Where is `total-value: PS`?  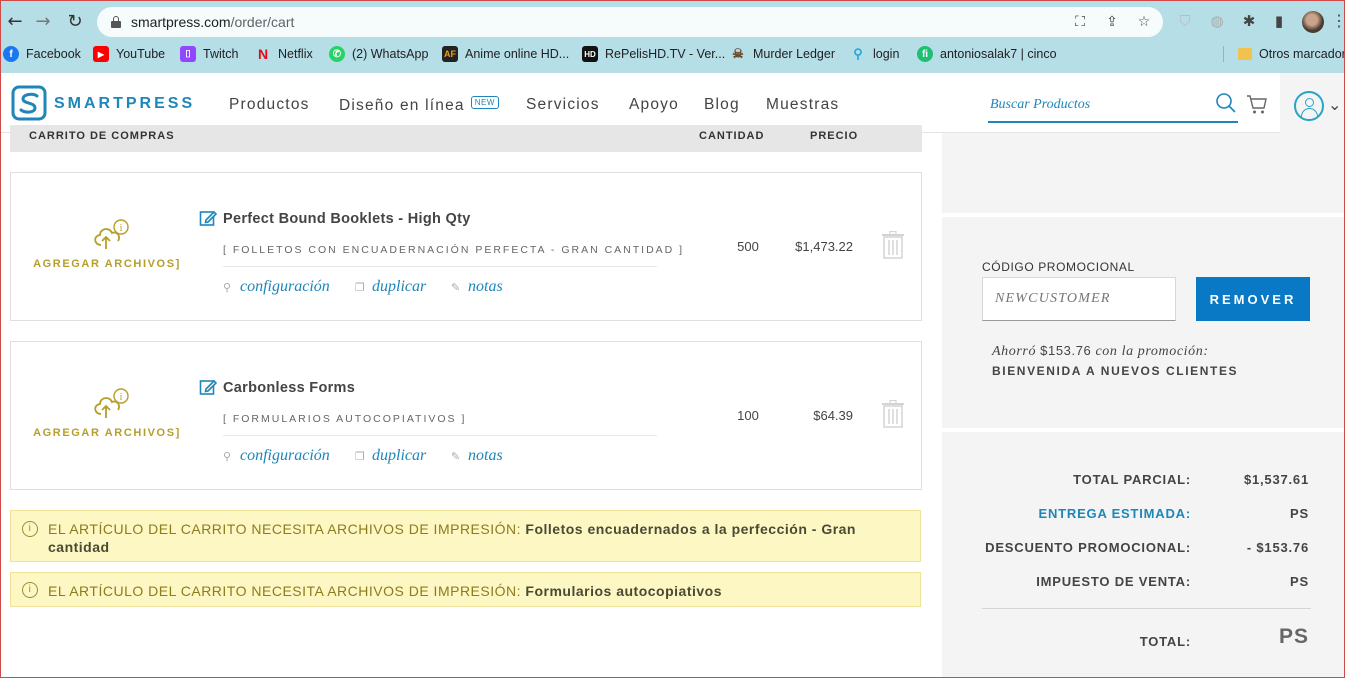 total-value: PS is located at coordinates (1293, 636).